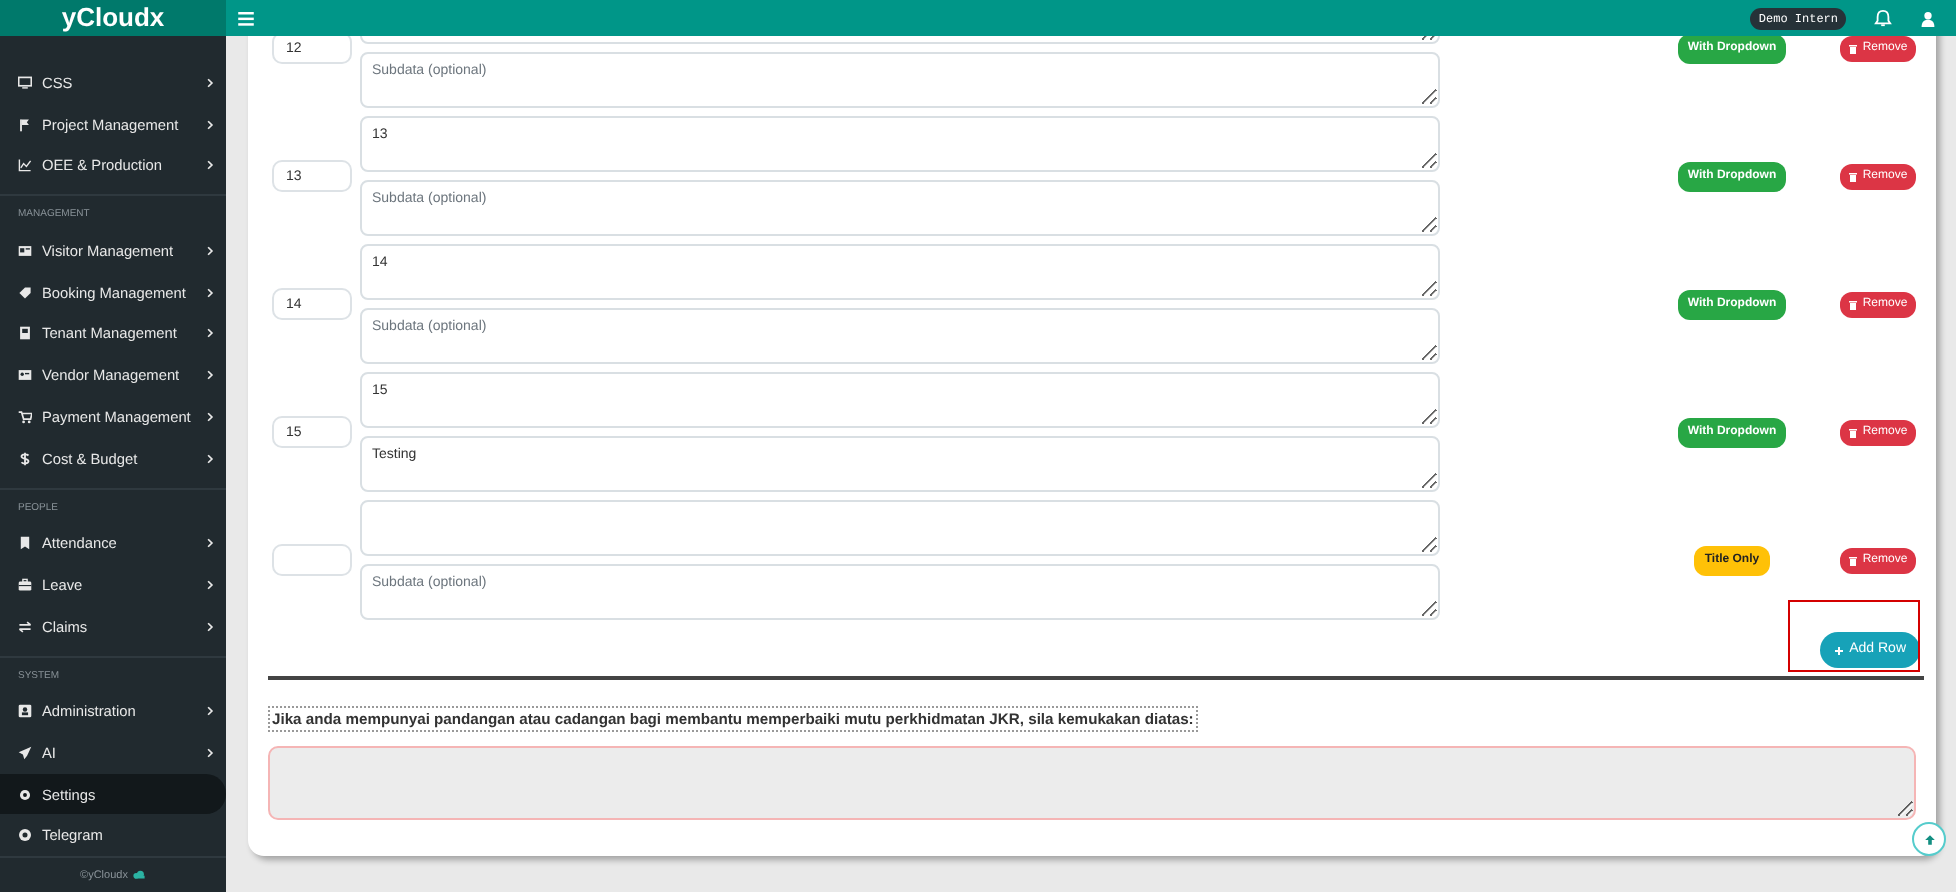 The image size is (1956, 892). I want to click on paper-plane-icon, so click(25, 752).